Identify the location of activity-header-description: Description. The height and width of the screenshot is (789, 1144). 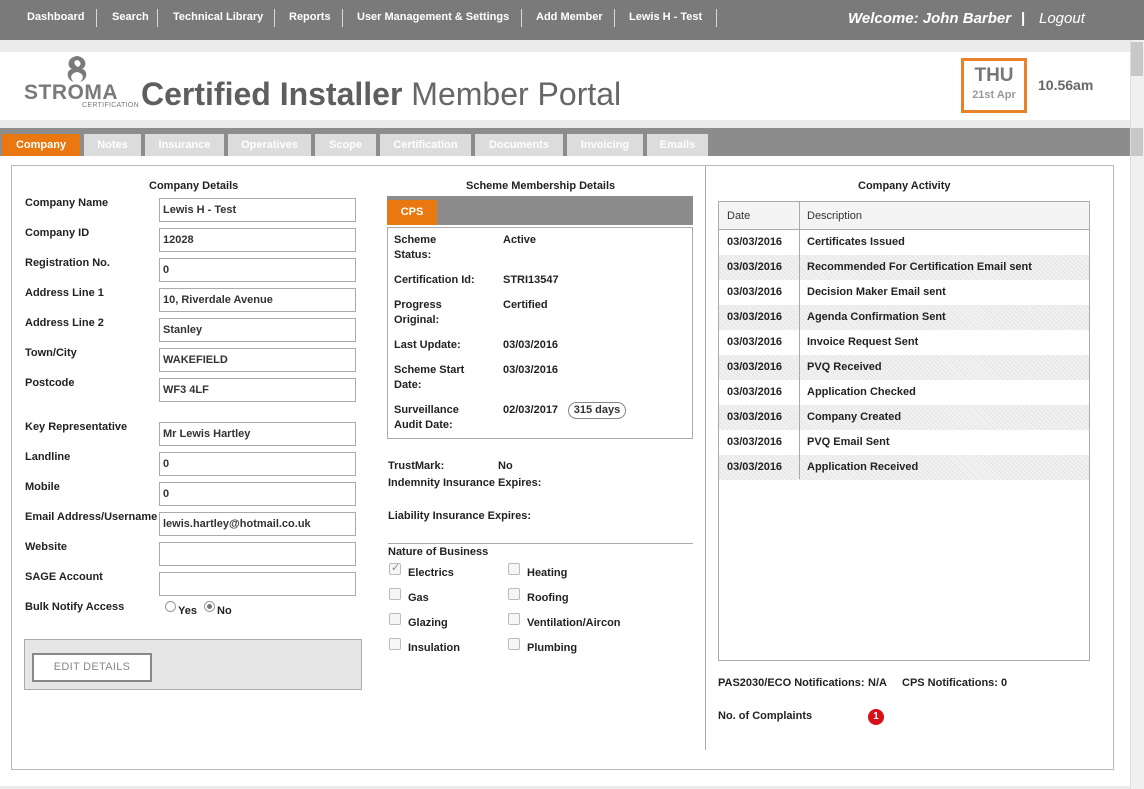
(834, 216).